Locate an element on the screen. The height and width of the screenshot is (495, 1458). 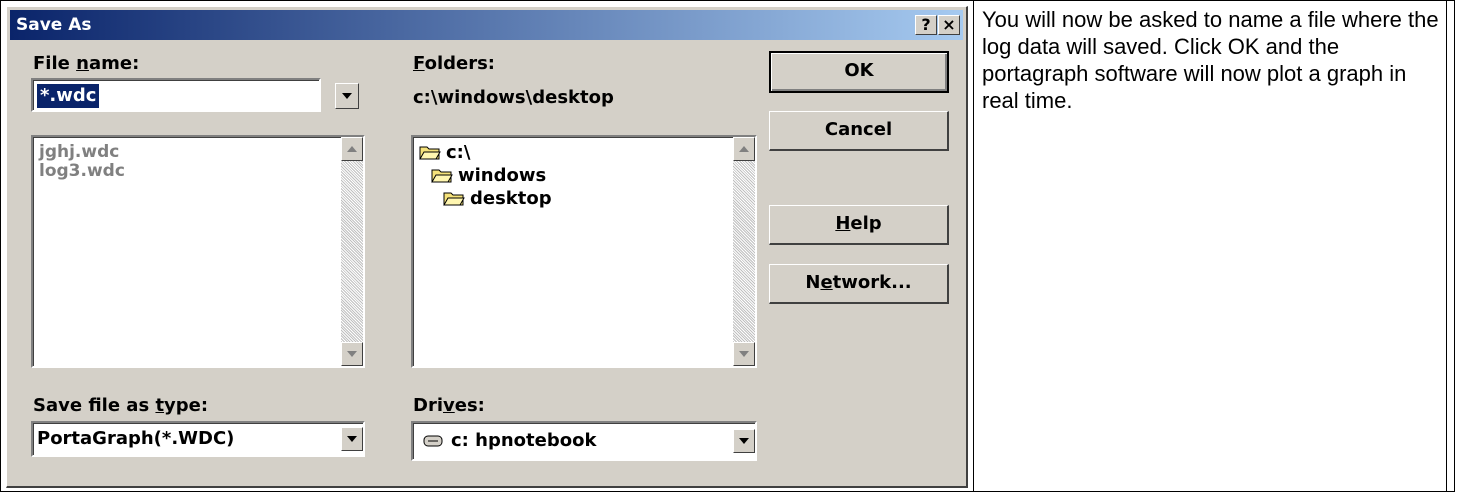
file-name-dropdown-button is located at coordinates (347, 96).